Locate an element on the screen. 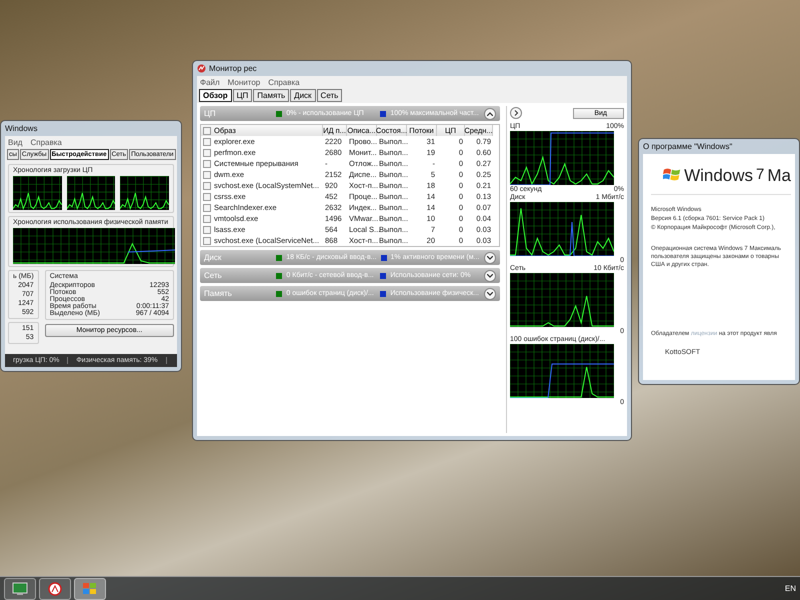 This screenshot has width=800, height=600. window-title: О программе "Windows" is located at coordinates (687, 146).